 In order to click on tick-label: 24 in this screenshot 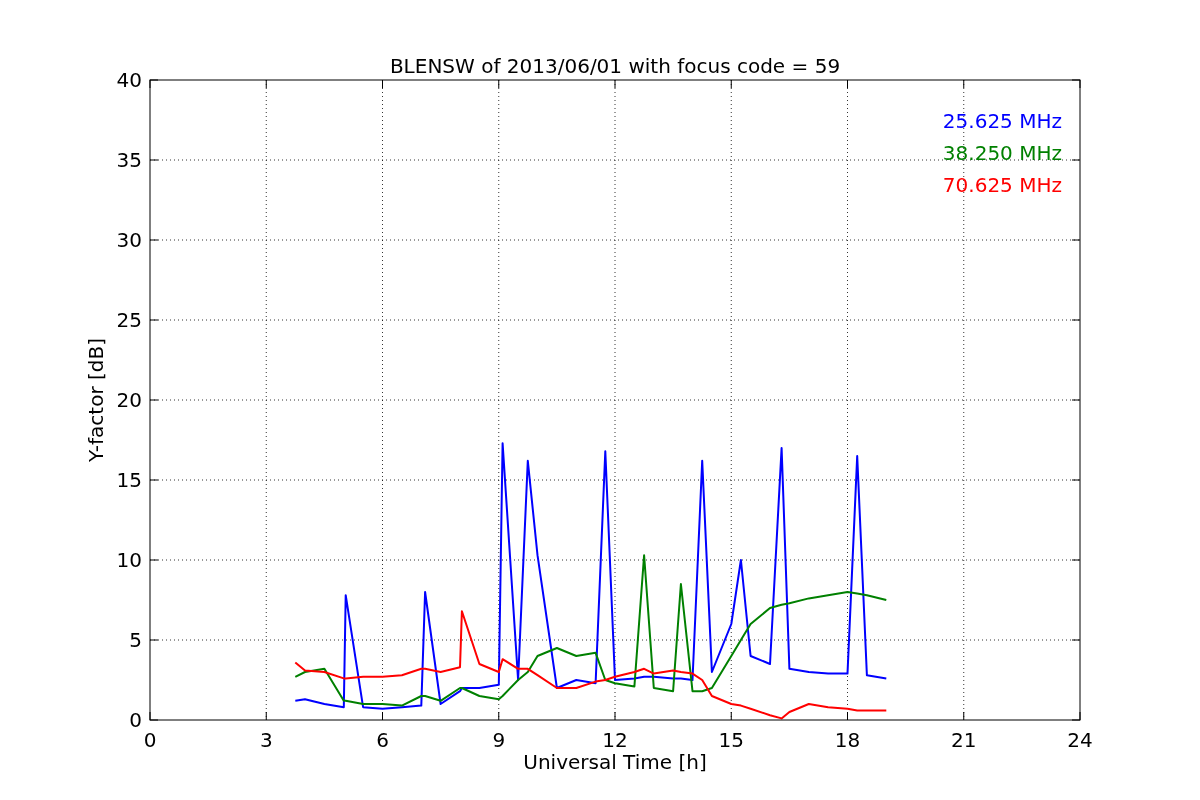, I will do `click(1080, 740)`.